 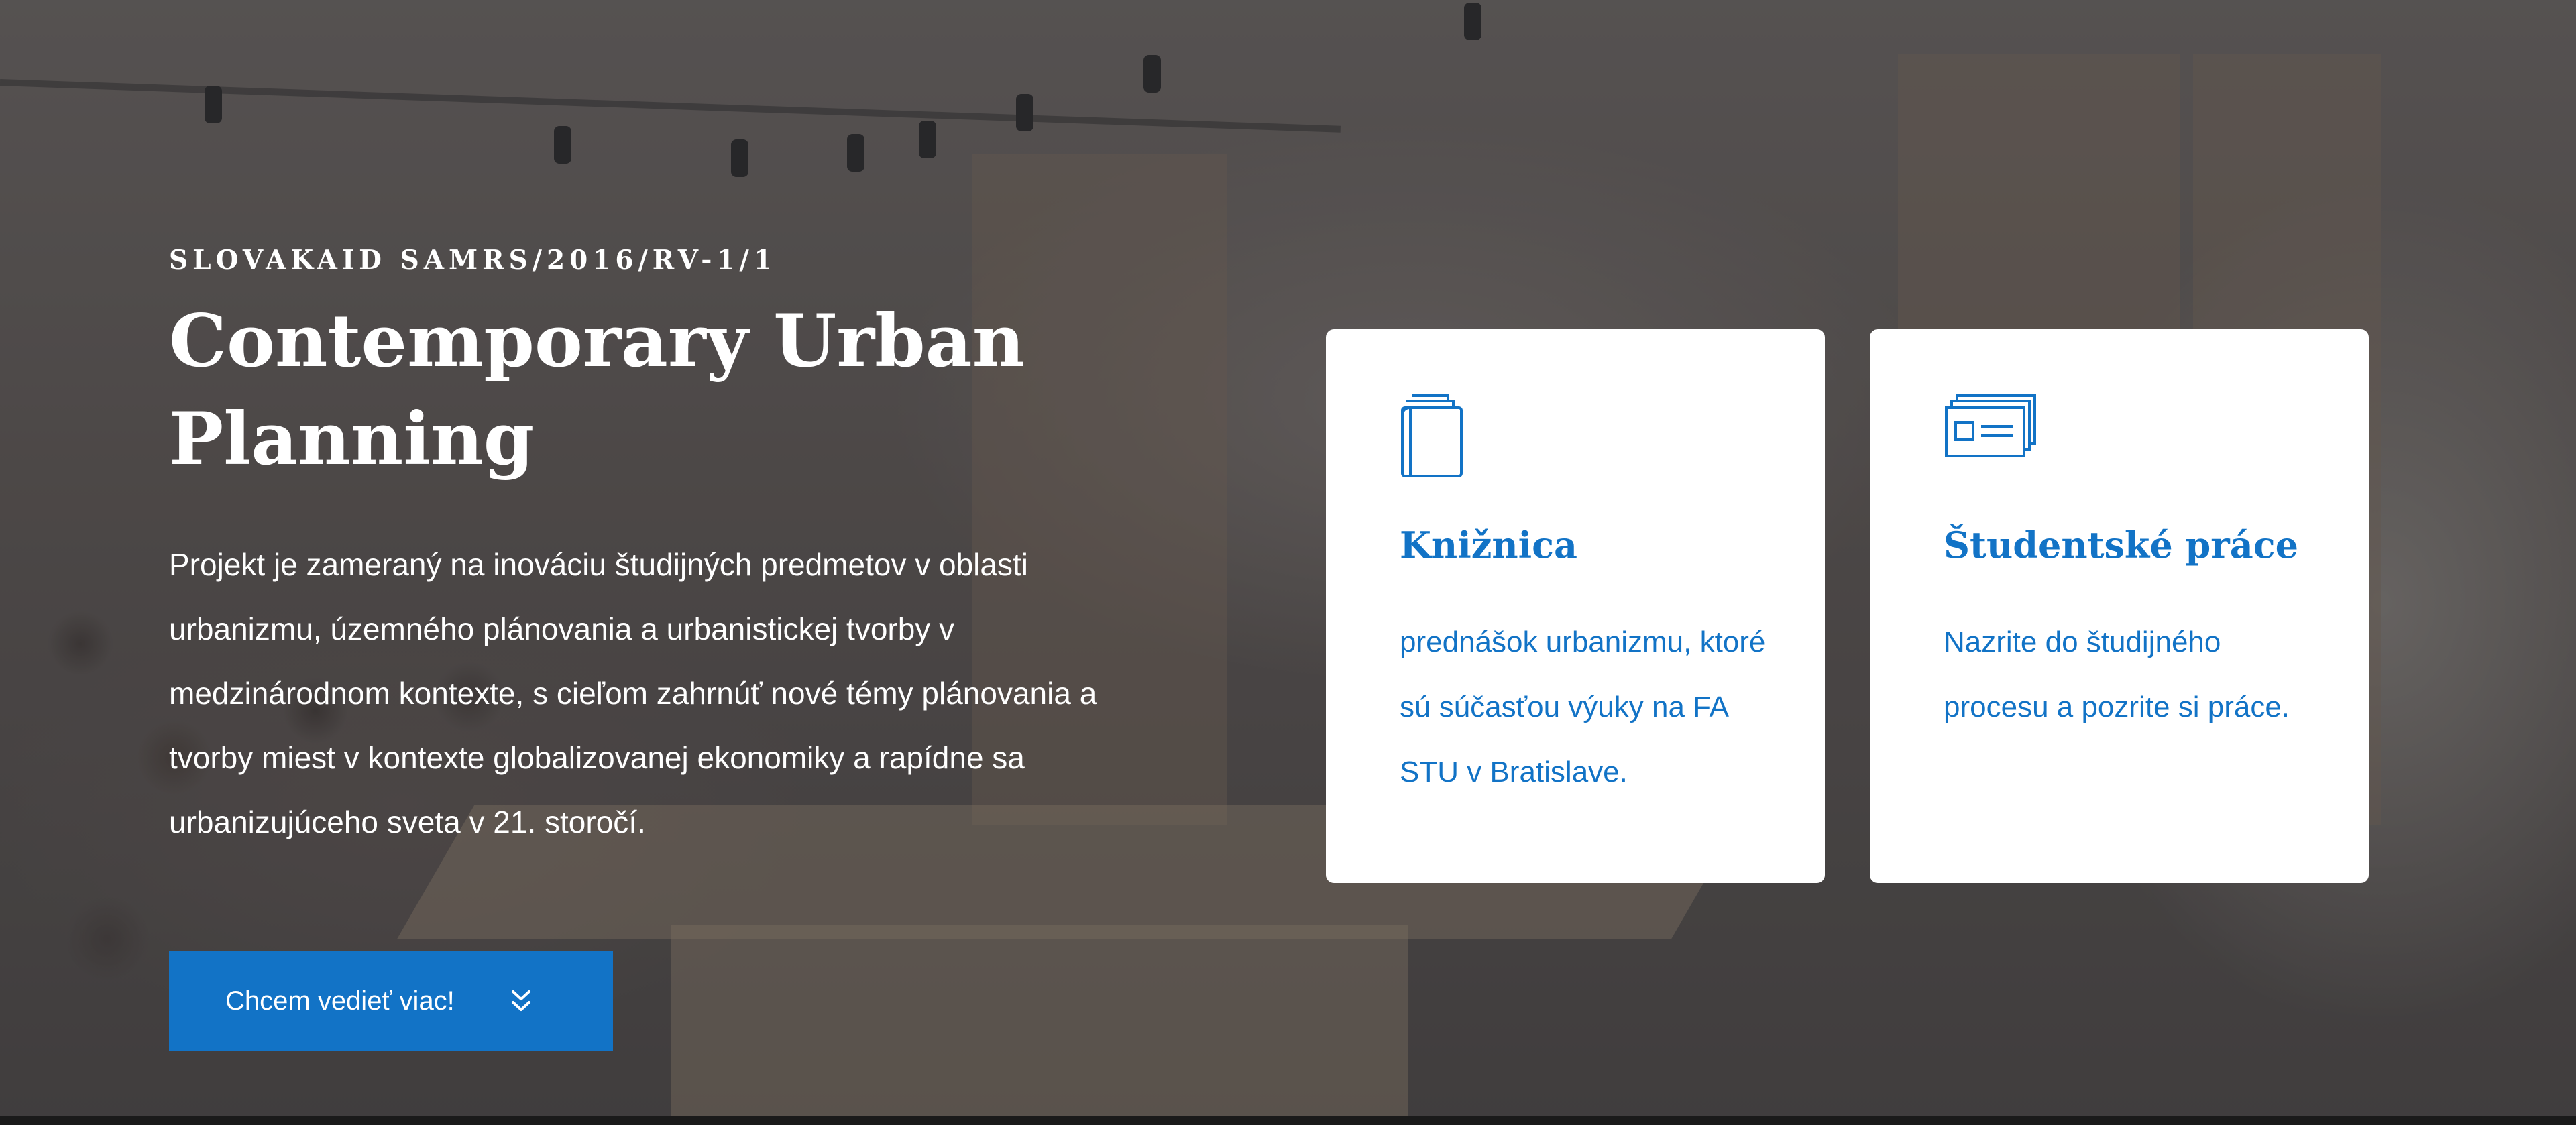 What do you see at coordinates (2121, 545) in the screenshot?
I see `student-works-card-title: Študentské práce` at bounding box center [2121, 545].